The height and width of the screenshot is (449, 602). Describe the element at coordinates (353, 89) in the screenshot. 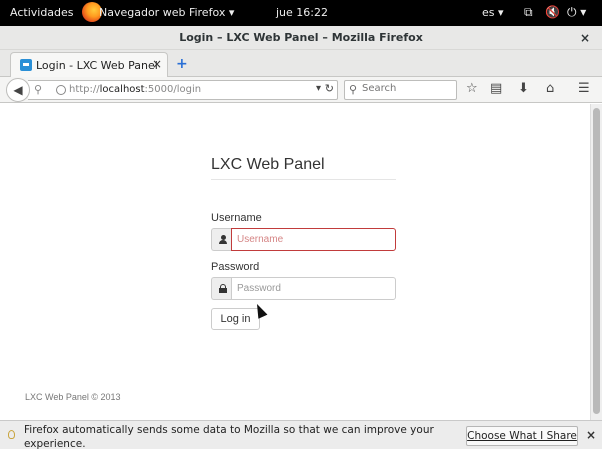

I see `search-icon: ⚲` at that location.